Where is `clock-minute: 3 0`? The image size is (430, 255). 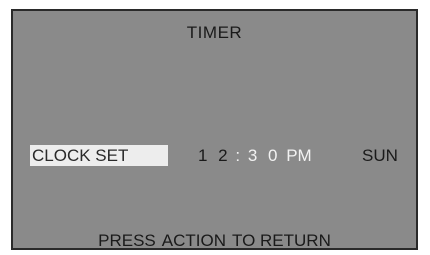
clock-minute: 3 0 is located at coordinates (264, 155).